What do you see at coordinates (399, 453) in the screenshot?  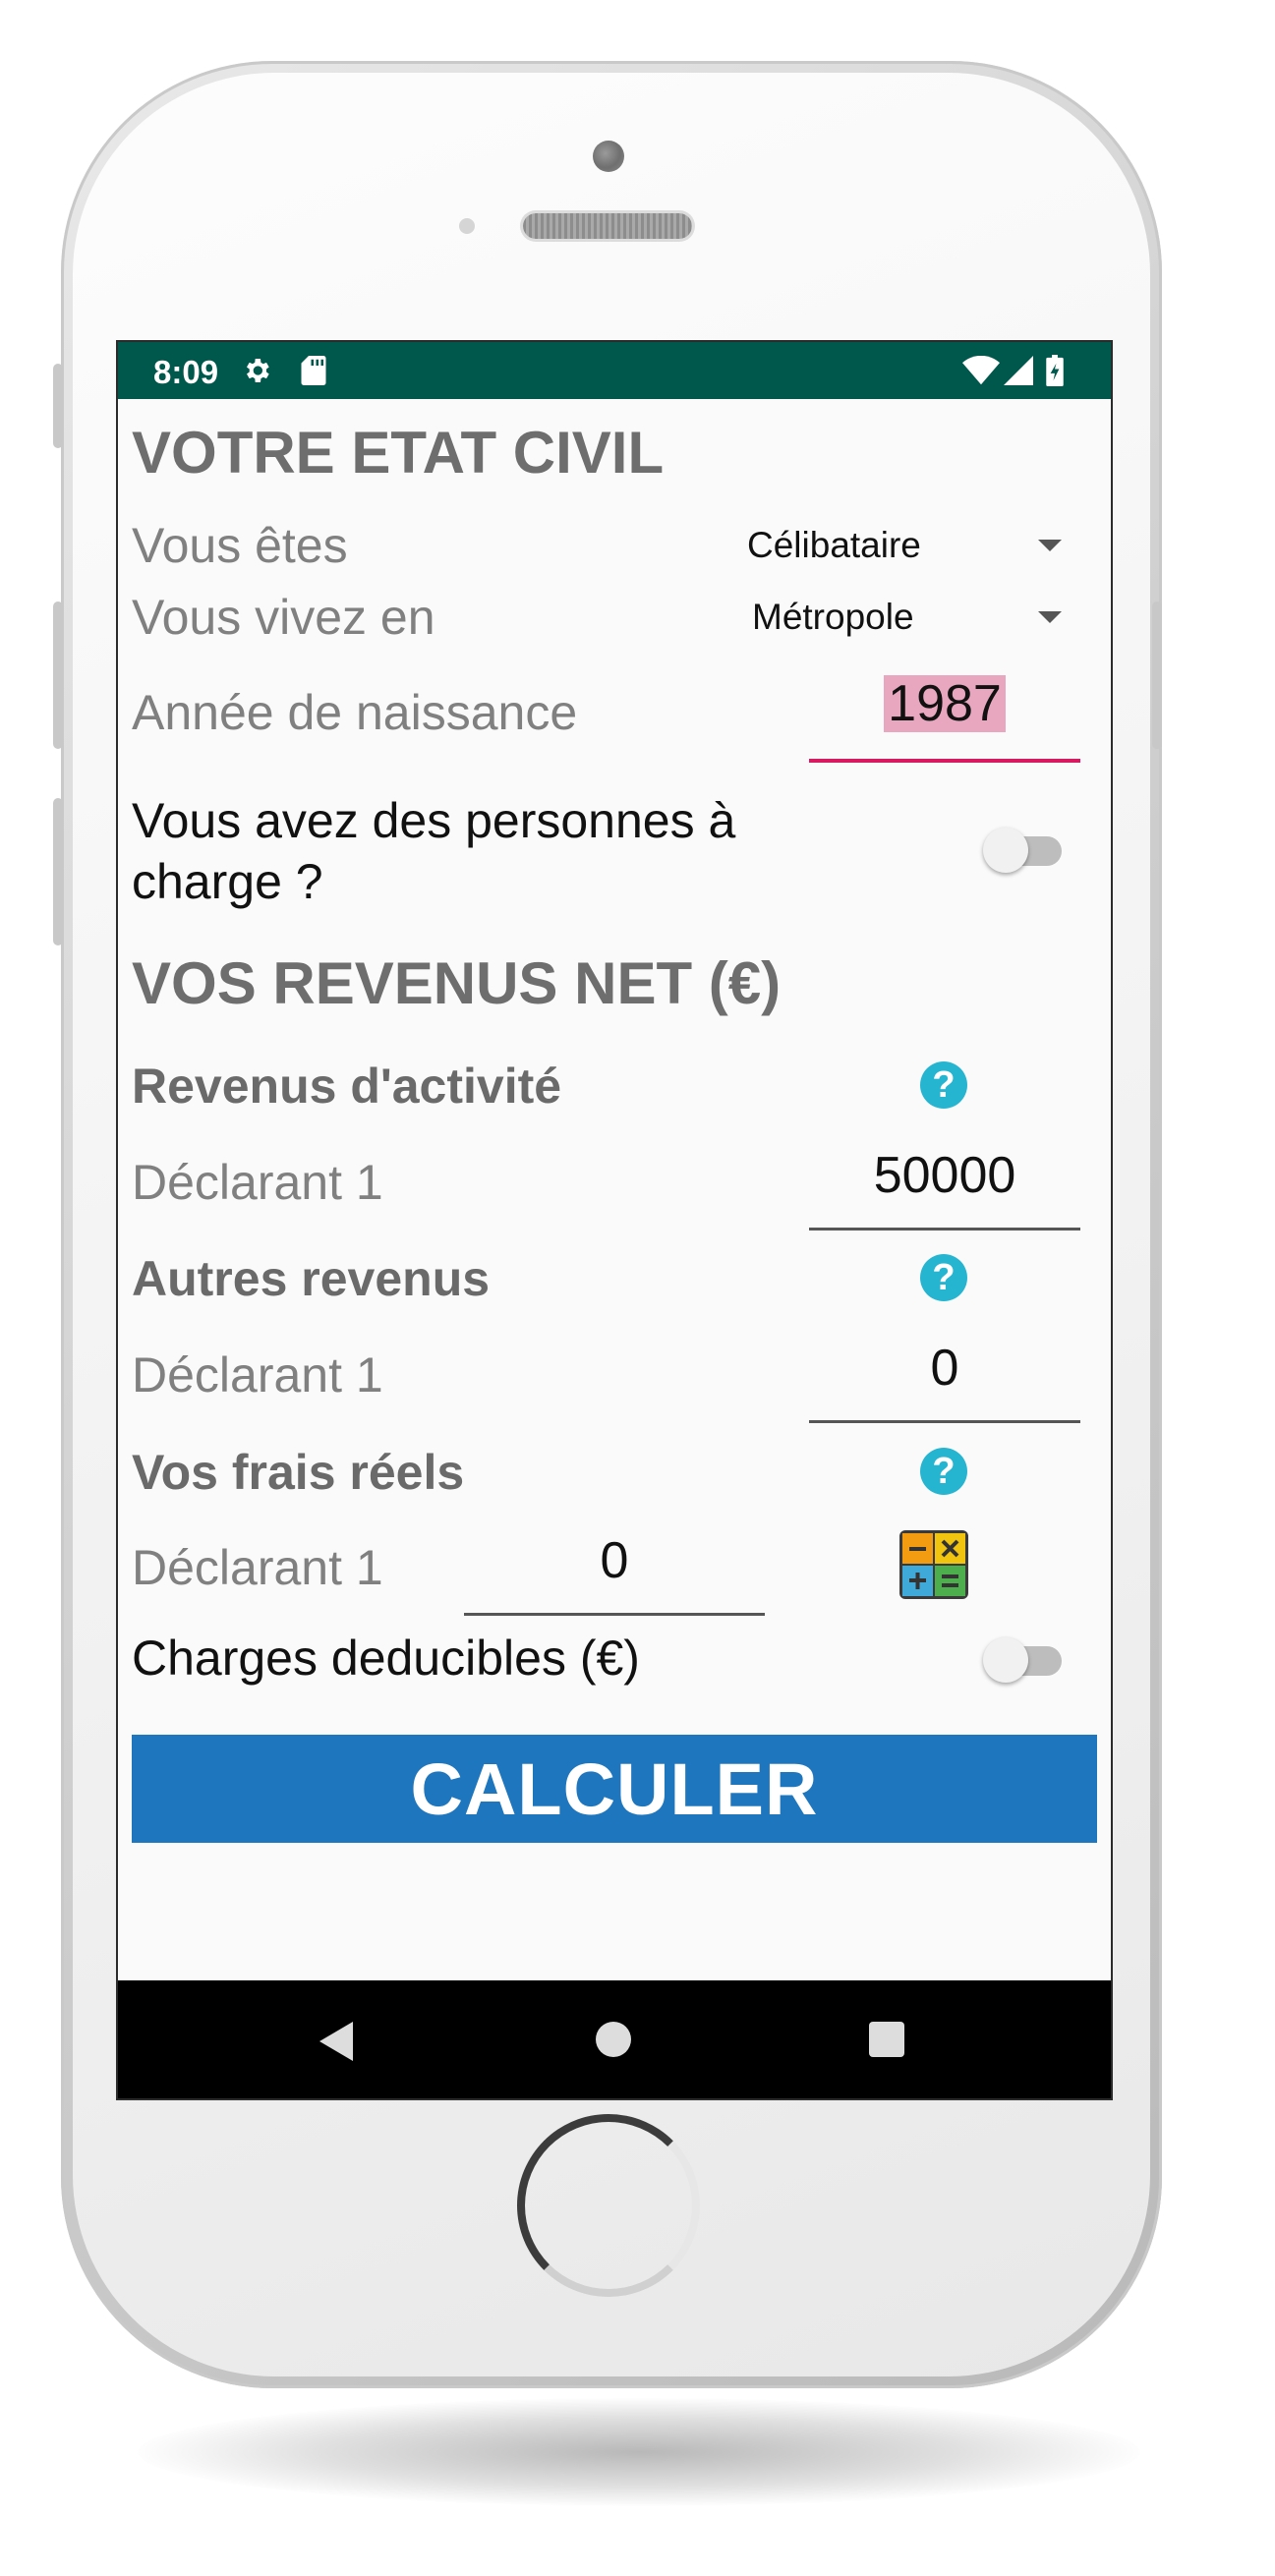 I see `etat-civil-title: VOTRE ETAT CIVIL` at bounding box center [399, 453].